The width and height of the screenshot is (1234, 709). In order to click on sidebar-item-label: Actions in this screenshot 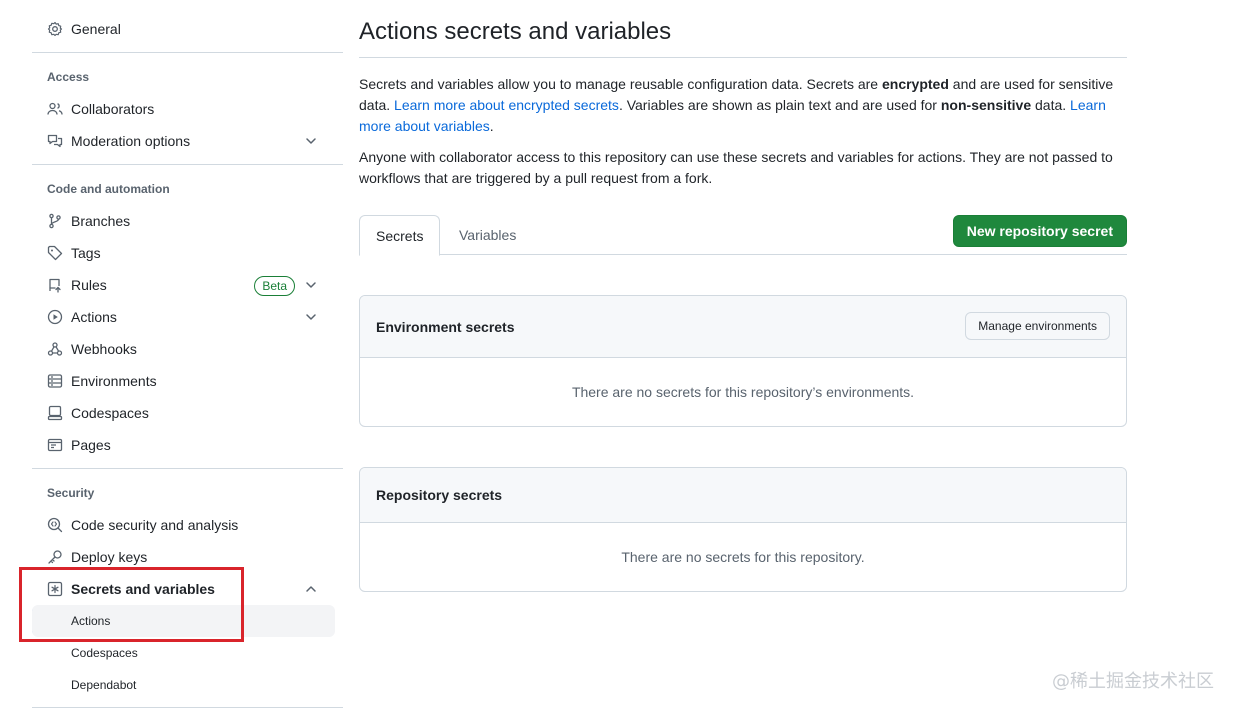, I will do `click(94, 317)`.